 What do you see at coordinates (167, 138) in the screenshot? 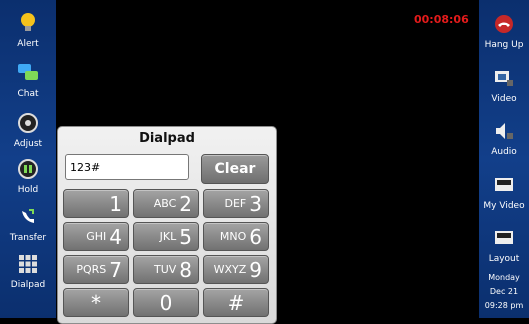
I see `dialpad-title: Dialpad` at bounding box center [167, 138].